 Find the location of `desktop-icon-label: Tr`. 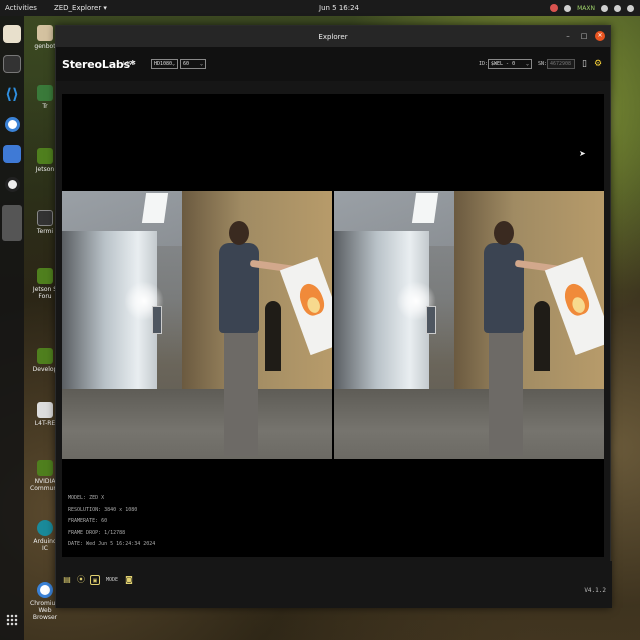

desktop-icon-label: Tr is located at coordinates (45, 106).